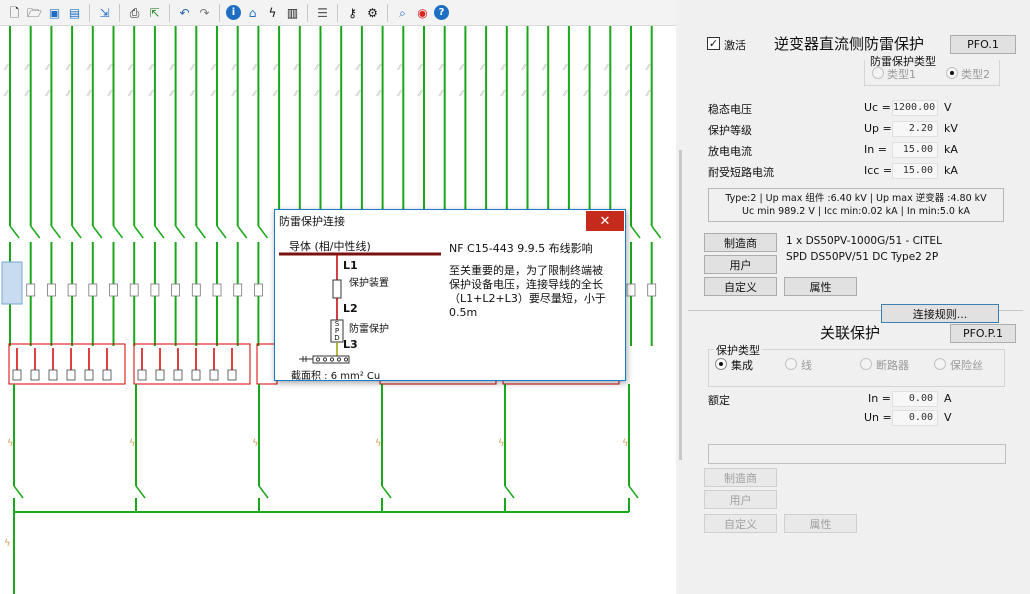 This screenshot has width=1030, height=594. What do you see at coordinates (866, 363) in the screenshot?
I see `breaker-radio` at bounding box center [866, 363].